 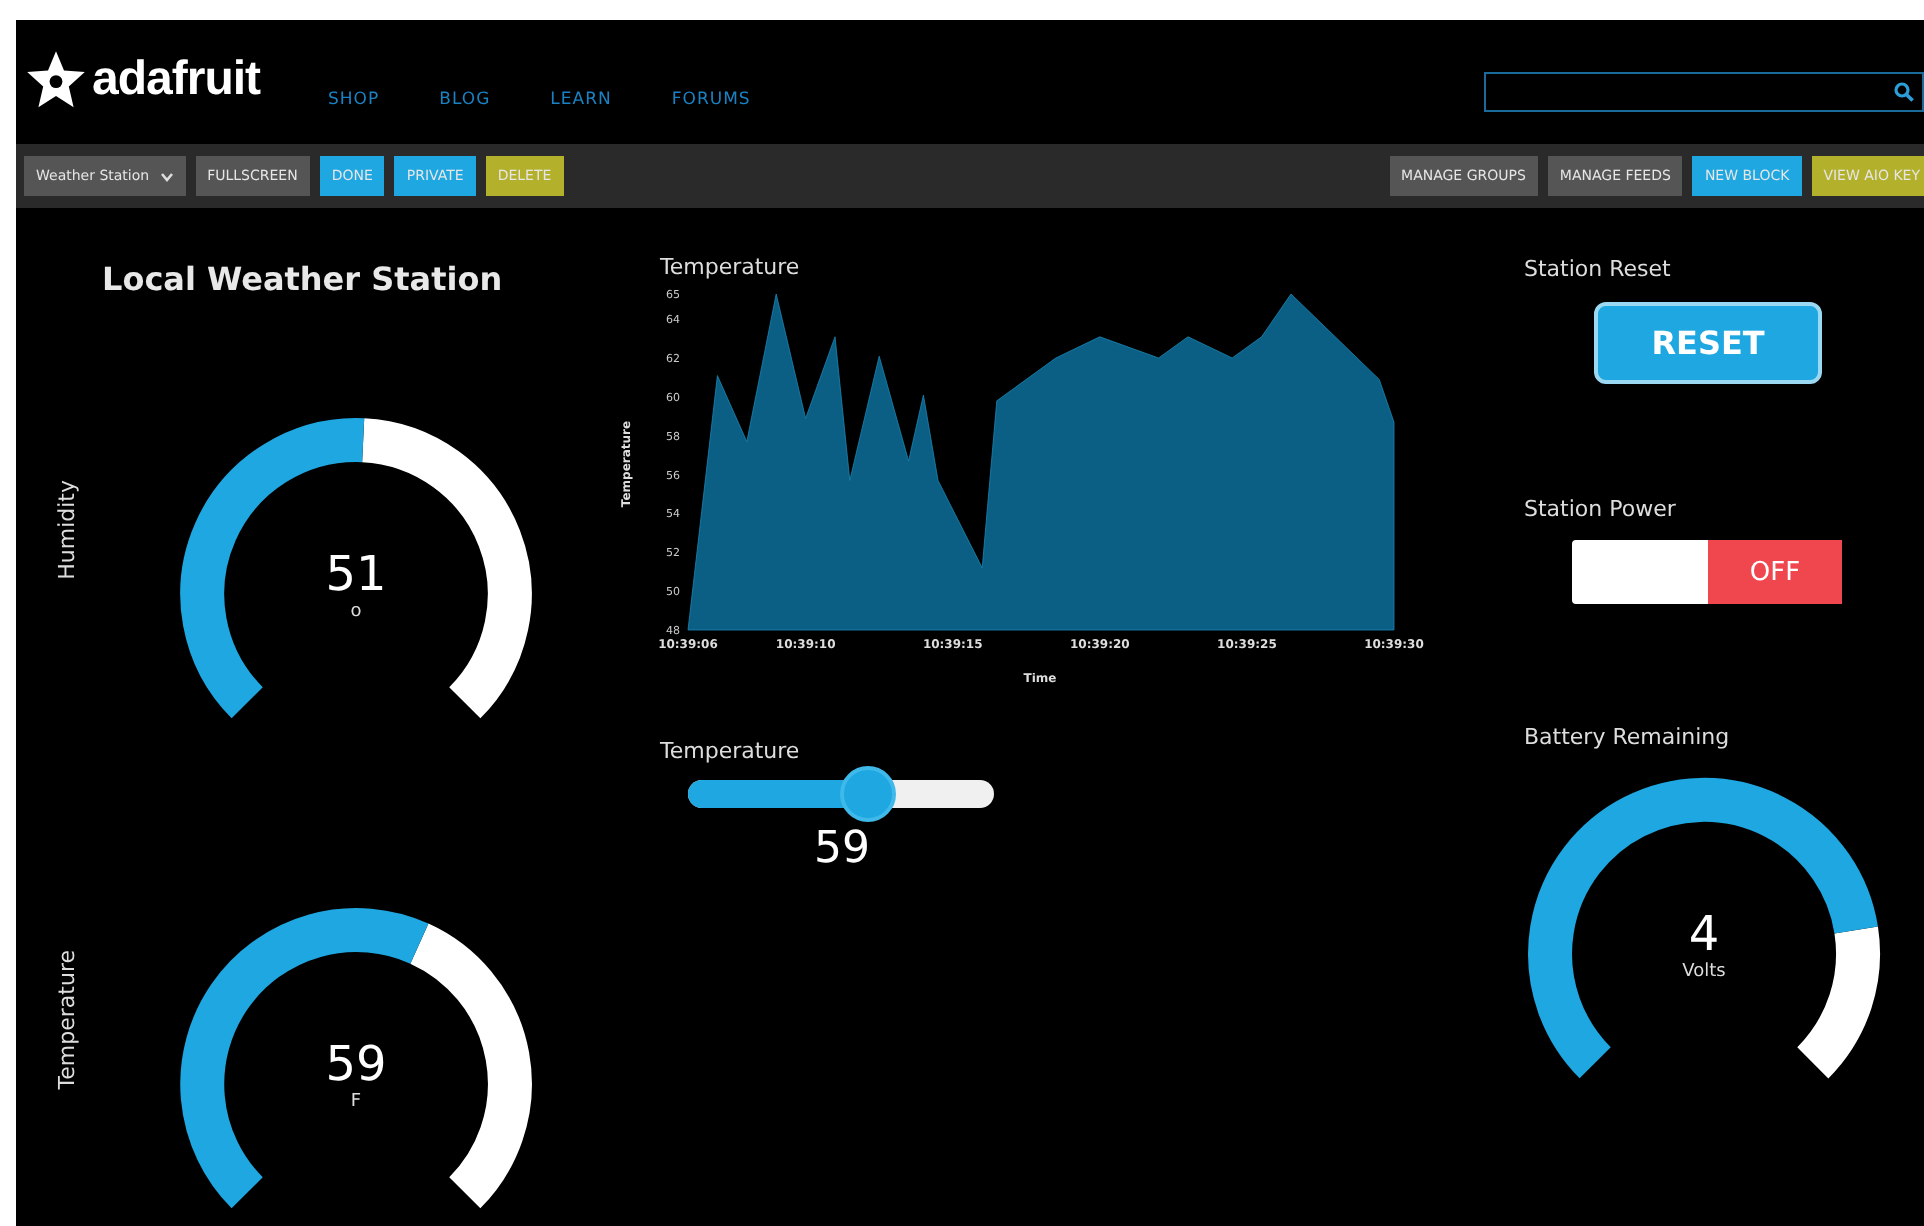 I want to click on logo-text: adafruit, so click(x=176, y=80).